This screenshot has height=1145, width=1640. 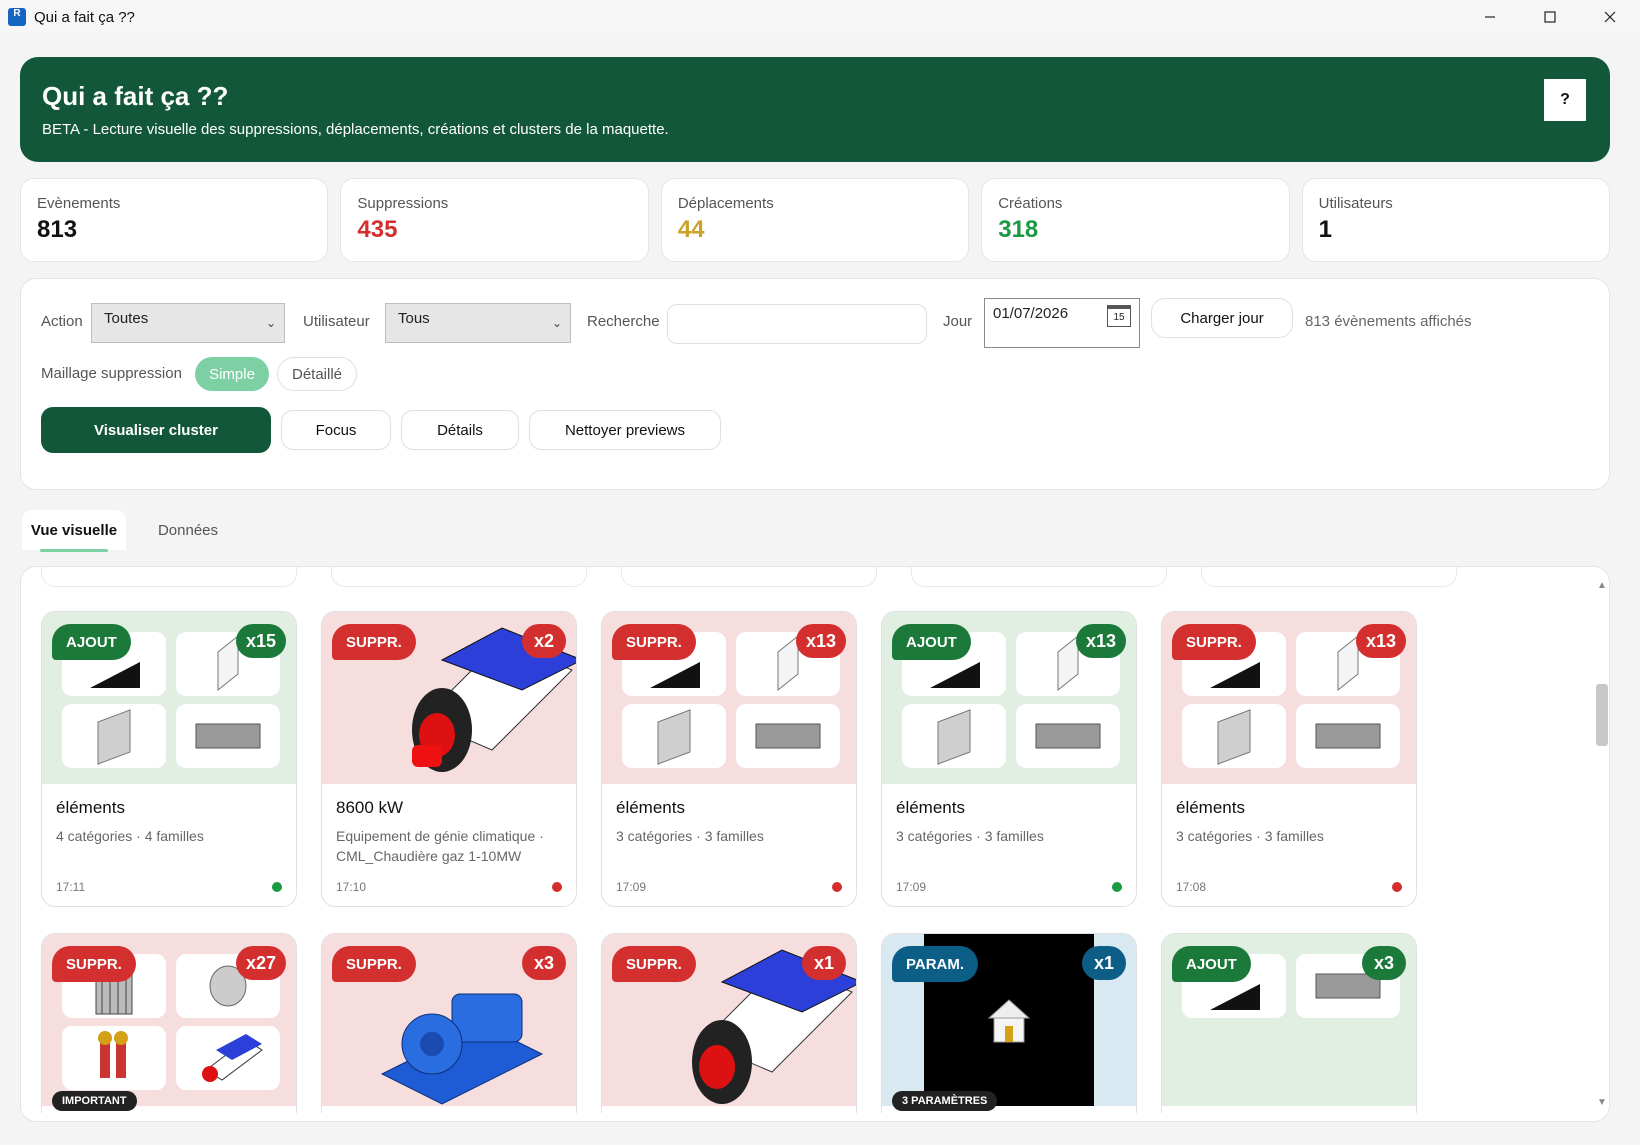 I want to click on maximize-icon, so click(x=1550, y=17).